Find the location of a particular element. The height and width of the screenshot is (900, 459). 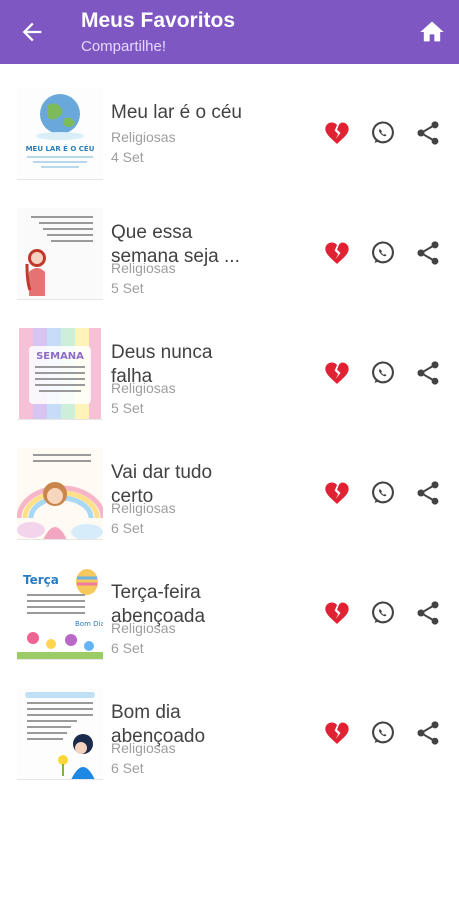

list-item: Bom dia abençoado Religiosas 6 Set is located at coordinates (229, 732).